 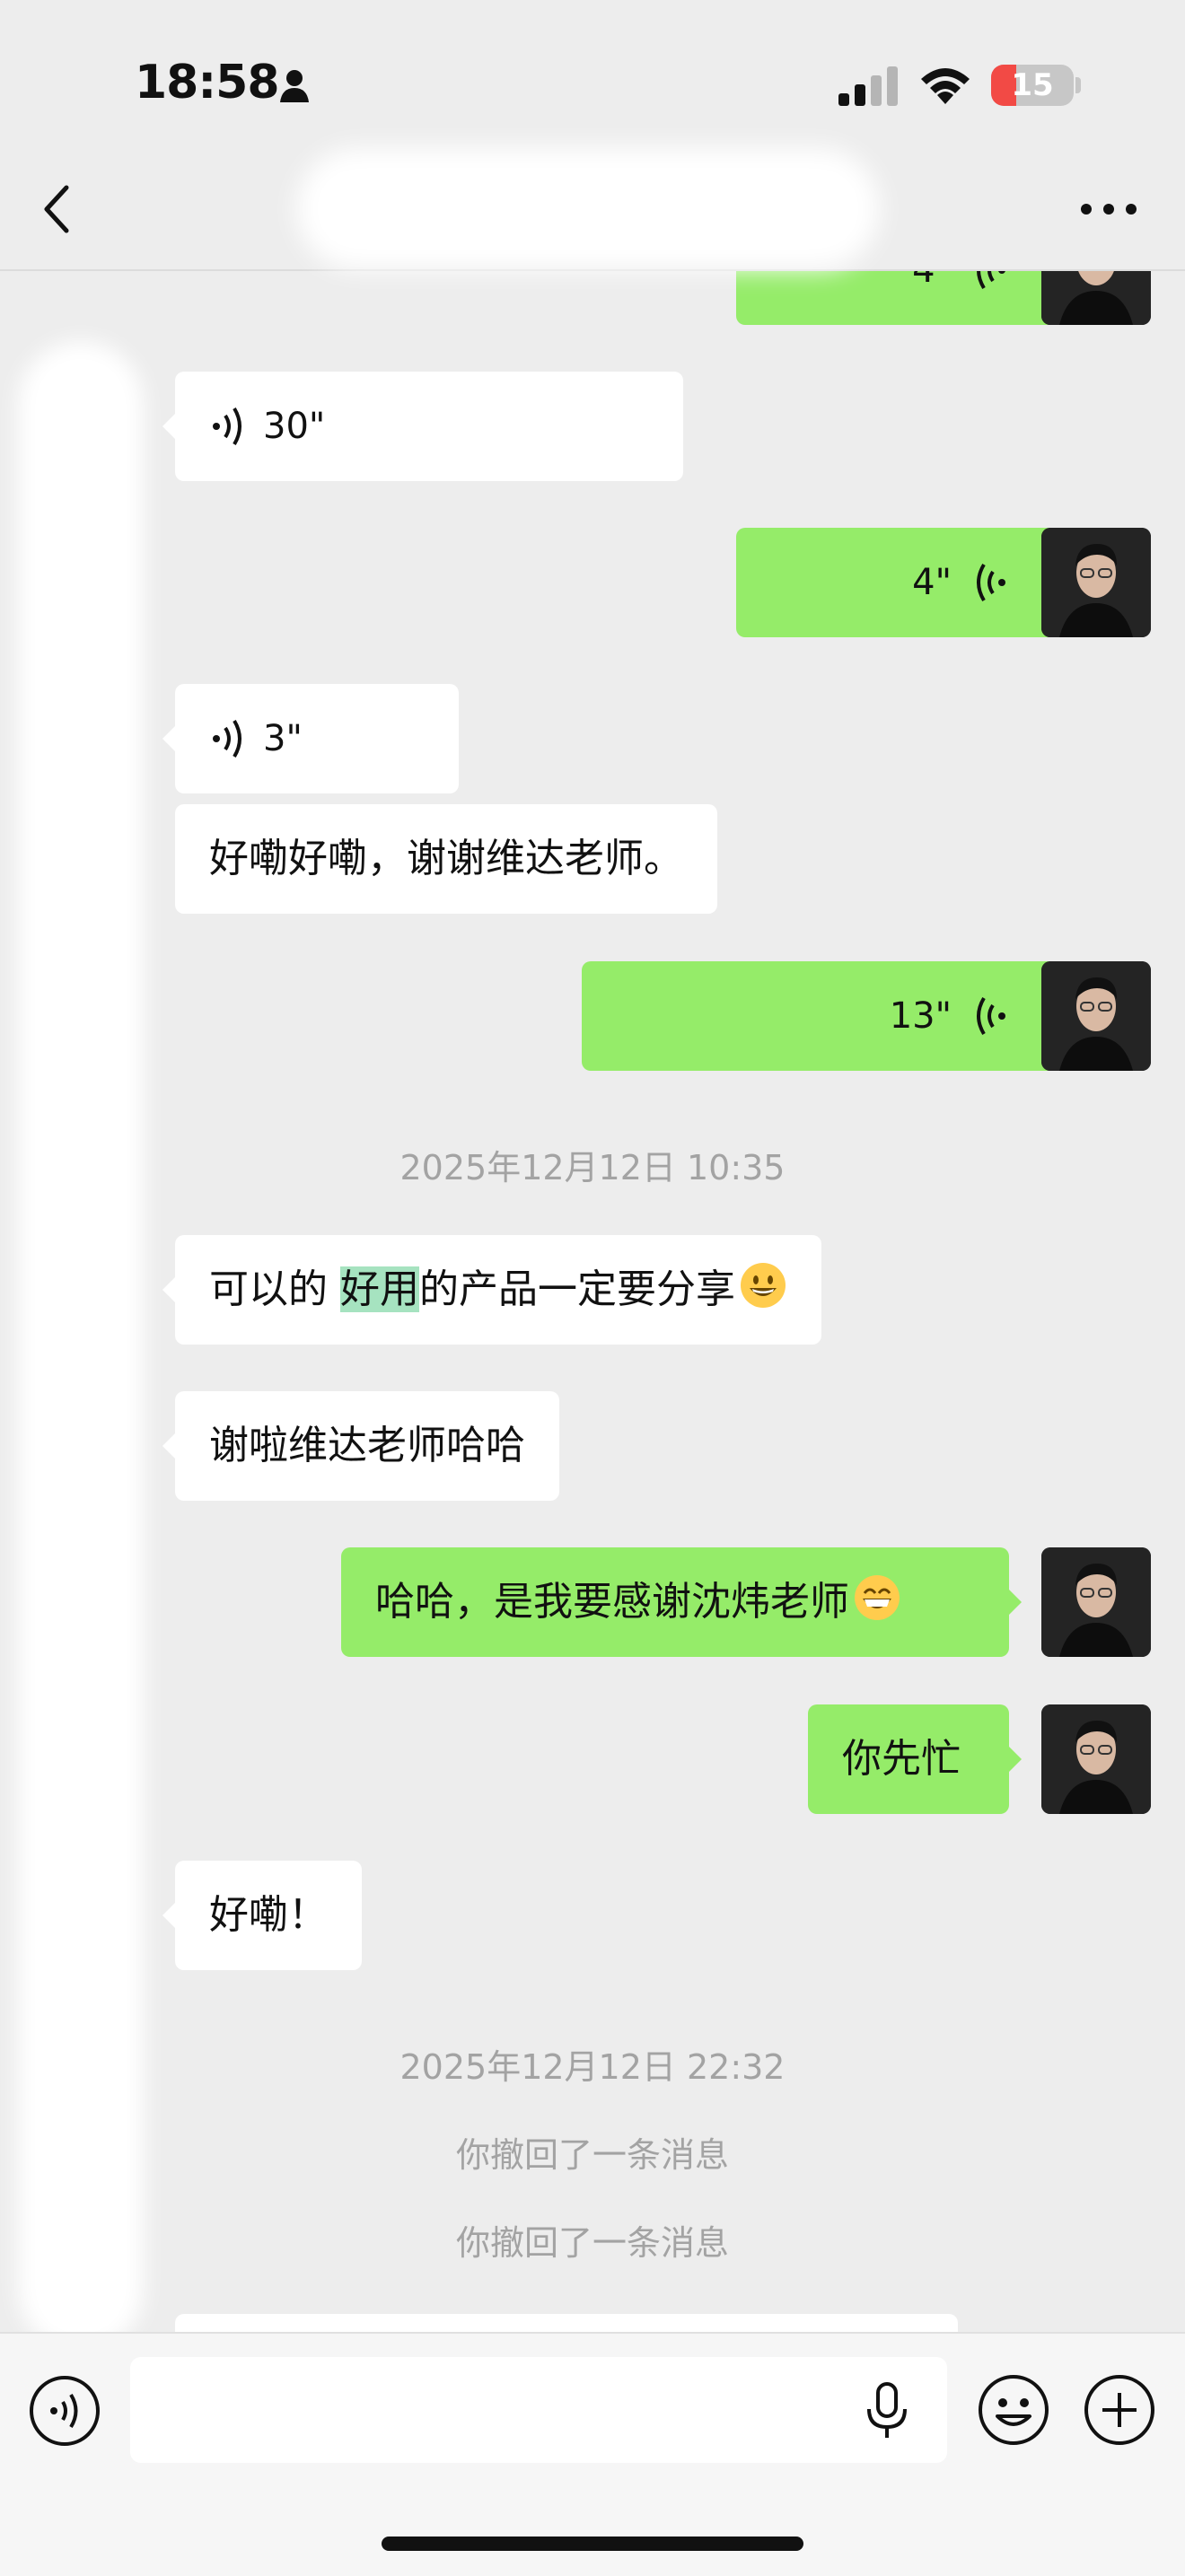 What do you see at coordinates (81, 1337) in the screenshot?
I see `blurred-avatar-column` at bounding box center [81, 1337].